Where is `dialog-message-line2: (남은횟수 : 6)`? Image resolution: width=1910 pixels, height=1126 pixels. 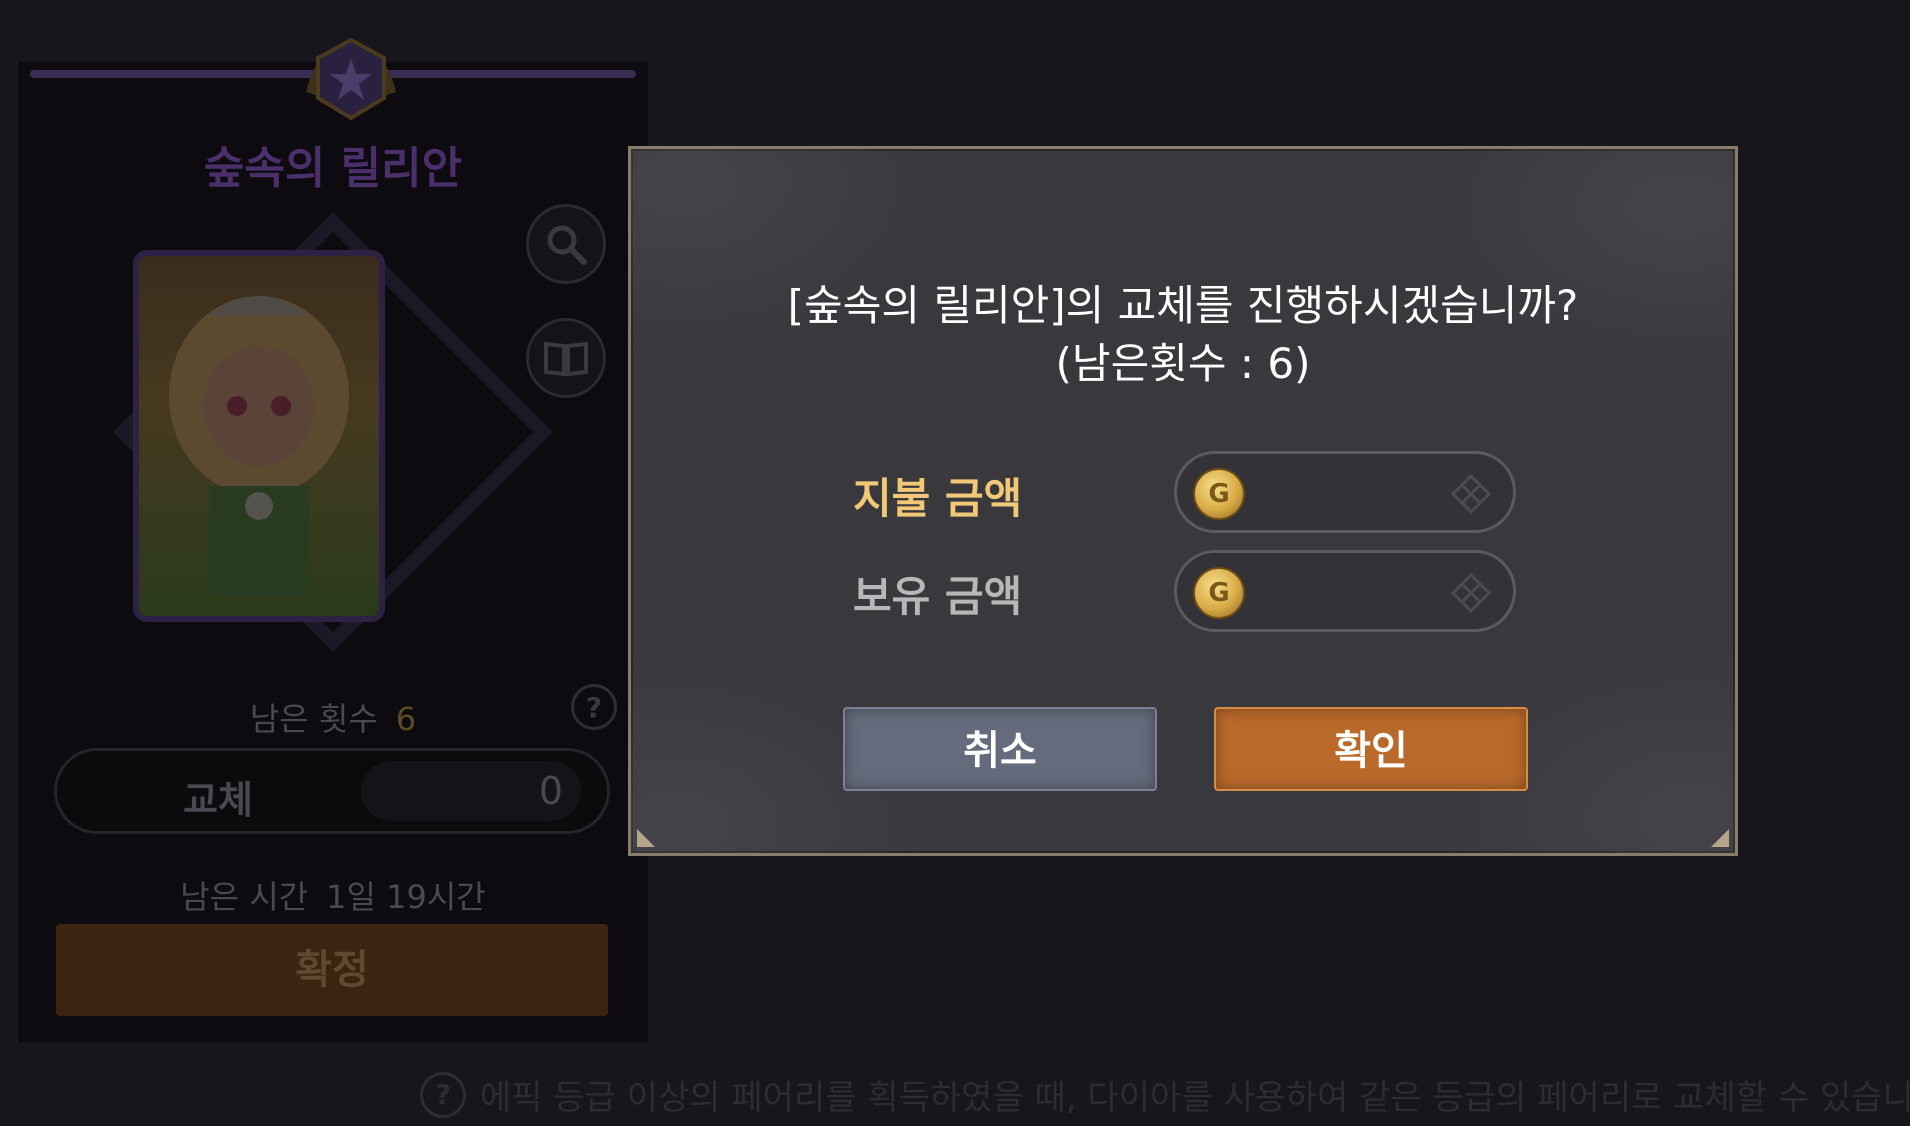 dialog-message-line2: (남은횟수 : 6) is located at coordinates (1183, 363).